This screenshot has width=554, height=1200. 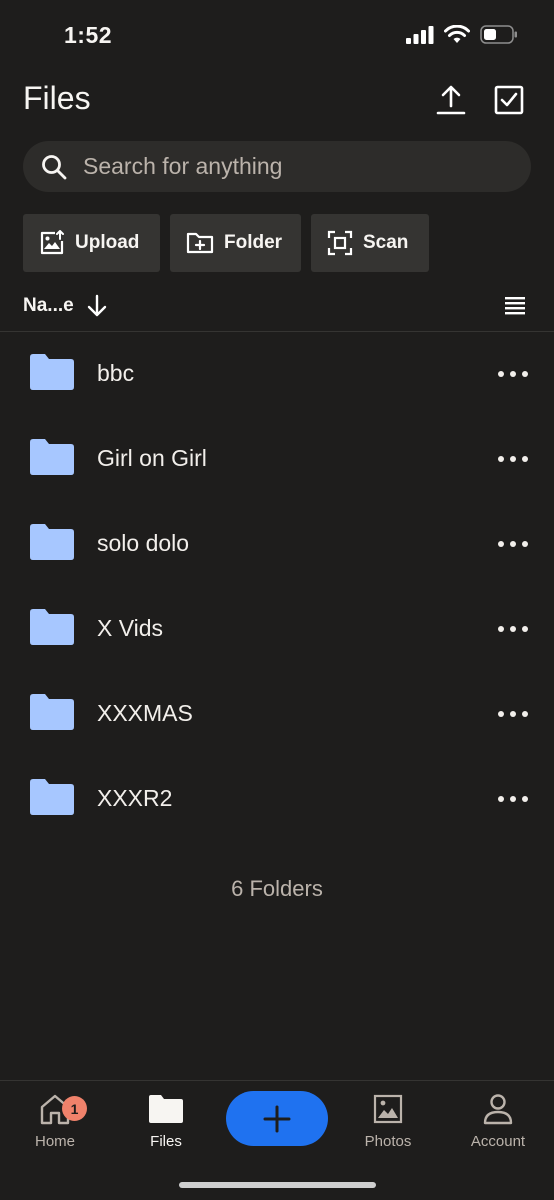 What do you see at coordinates (145, 713) in the screenshot?
I see `file-name: XXXMAS` at bounding box center [145, 713].